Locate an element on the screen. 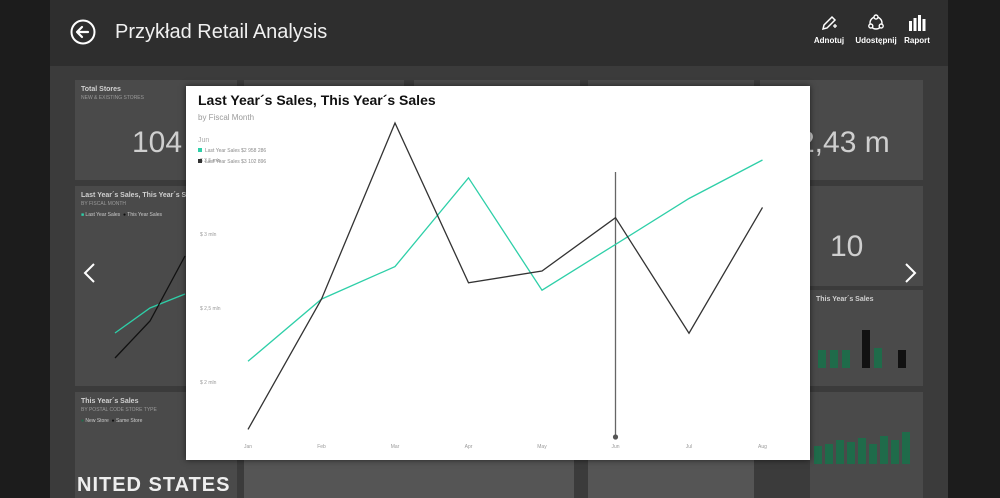  highlight-marker-dot is located at coordinates (615, 437).